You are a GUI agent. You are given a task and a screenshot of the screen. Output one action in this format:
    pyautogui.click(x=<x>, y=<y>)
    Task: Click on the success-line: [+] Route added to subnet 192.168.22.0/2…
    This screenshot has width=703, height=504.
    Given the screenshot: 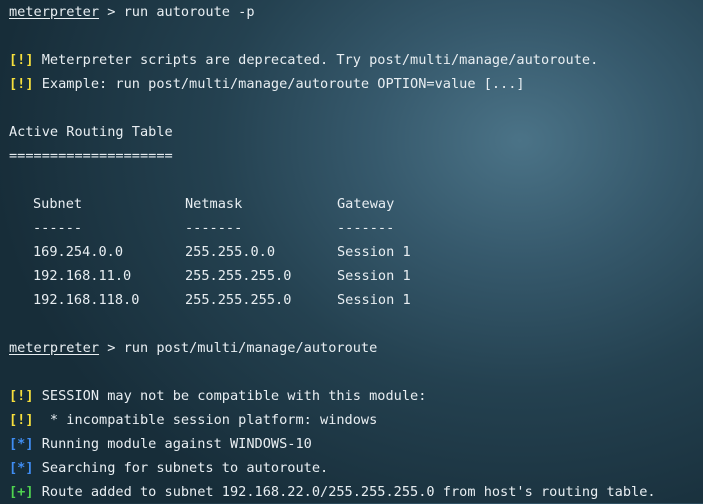 What is the action you would take?
    pyautogui.click(x=354, y=492)
    